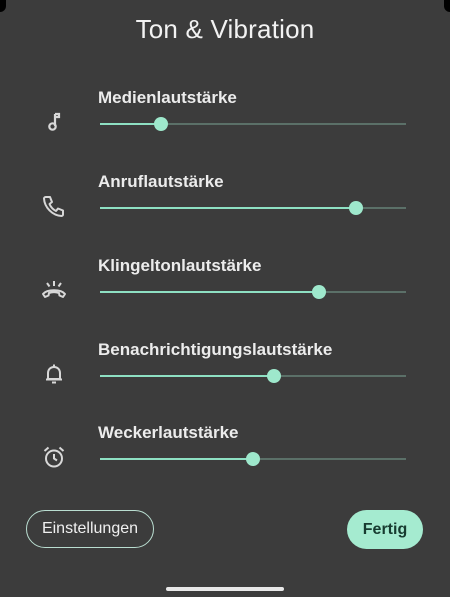 The width and height of the screenshot is (450, 597). Describe the element at coordinates (253, 124) in the screenshot. I see `media-volume-slider` at that location.